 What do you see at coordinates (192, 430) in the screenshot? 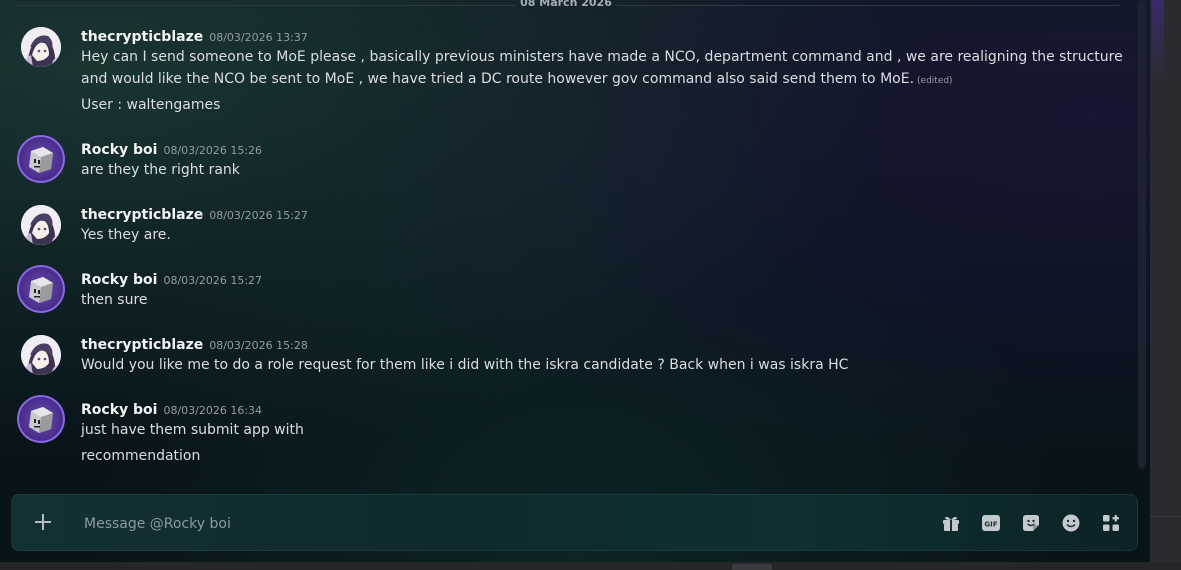
I see `message-text: just have them submit app with` at bounding box center [192, 430].